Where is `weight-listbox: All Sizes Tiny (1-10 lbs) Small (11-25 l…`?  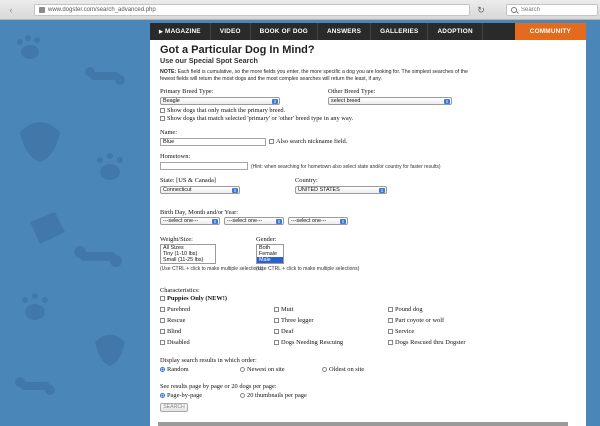
weight-listbox: All Sizes Tiny (1-10 lbs) Small (11-25 l… is located at coordinates (188, 254).